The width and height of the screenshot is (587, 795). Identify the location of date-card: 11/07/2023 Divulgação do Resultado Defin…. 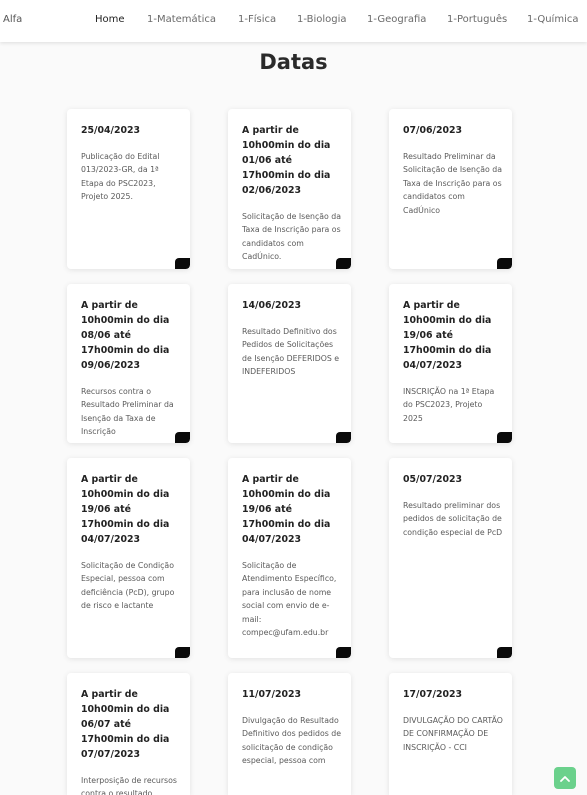
(289, 734).